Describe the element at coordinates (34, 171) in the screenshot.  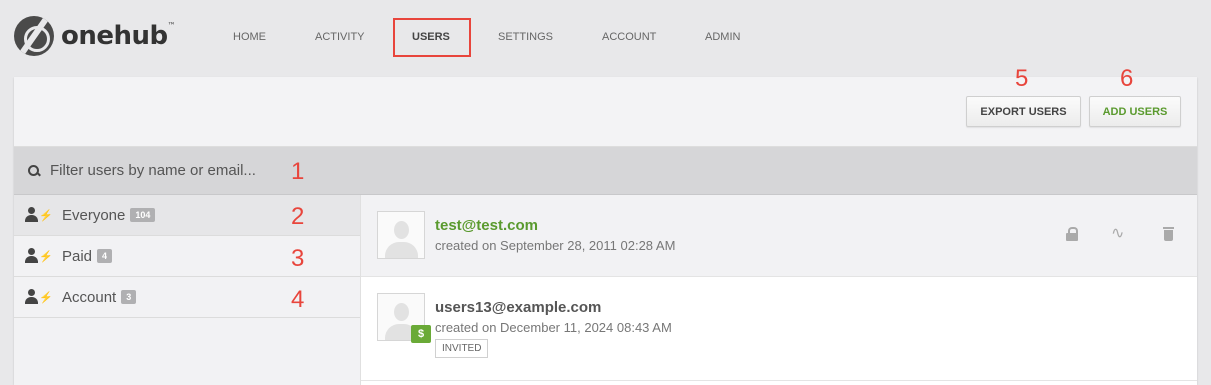
I see `search-icon` at that location.